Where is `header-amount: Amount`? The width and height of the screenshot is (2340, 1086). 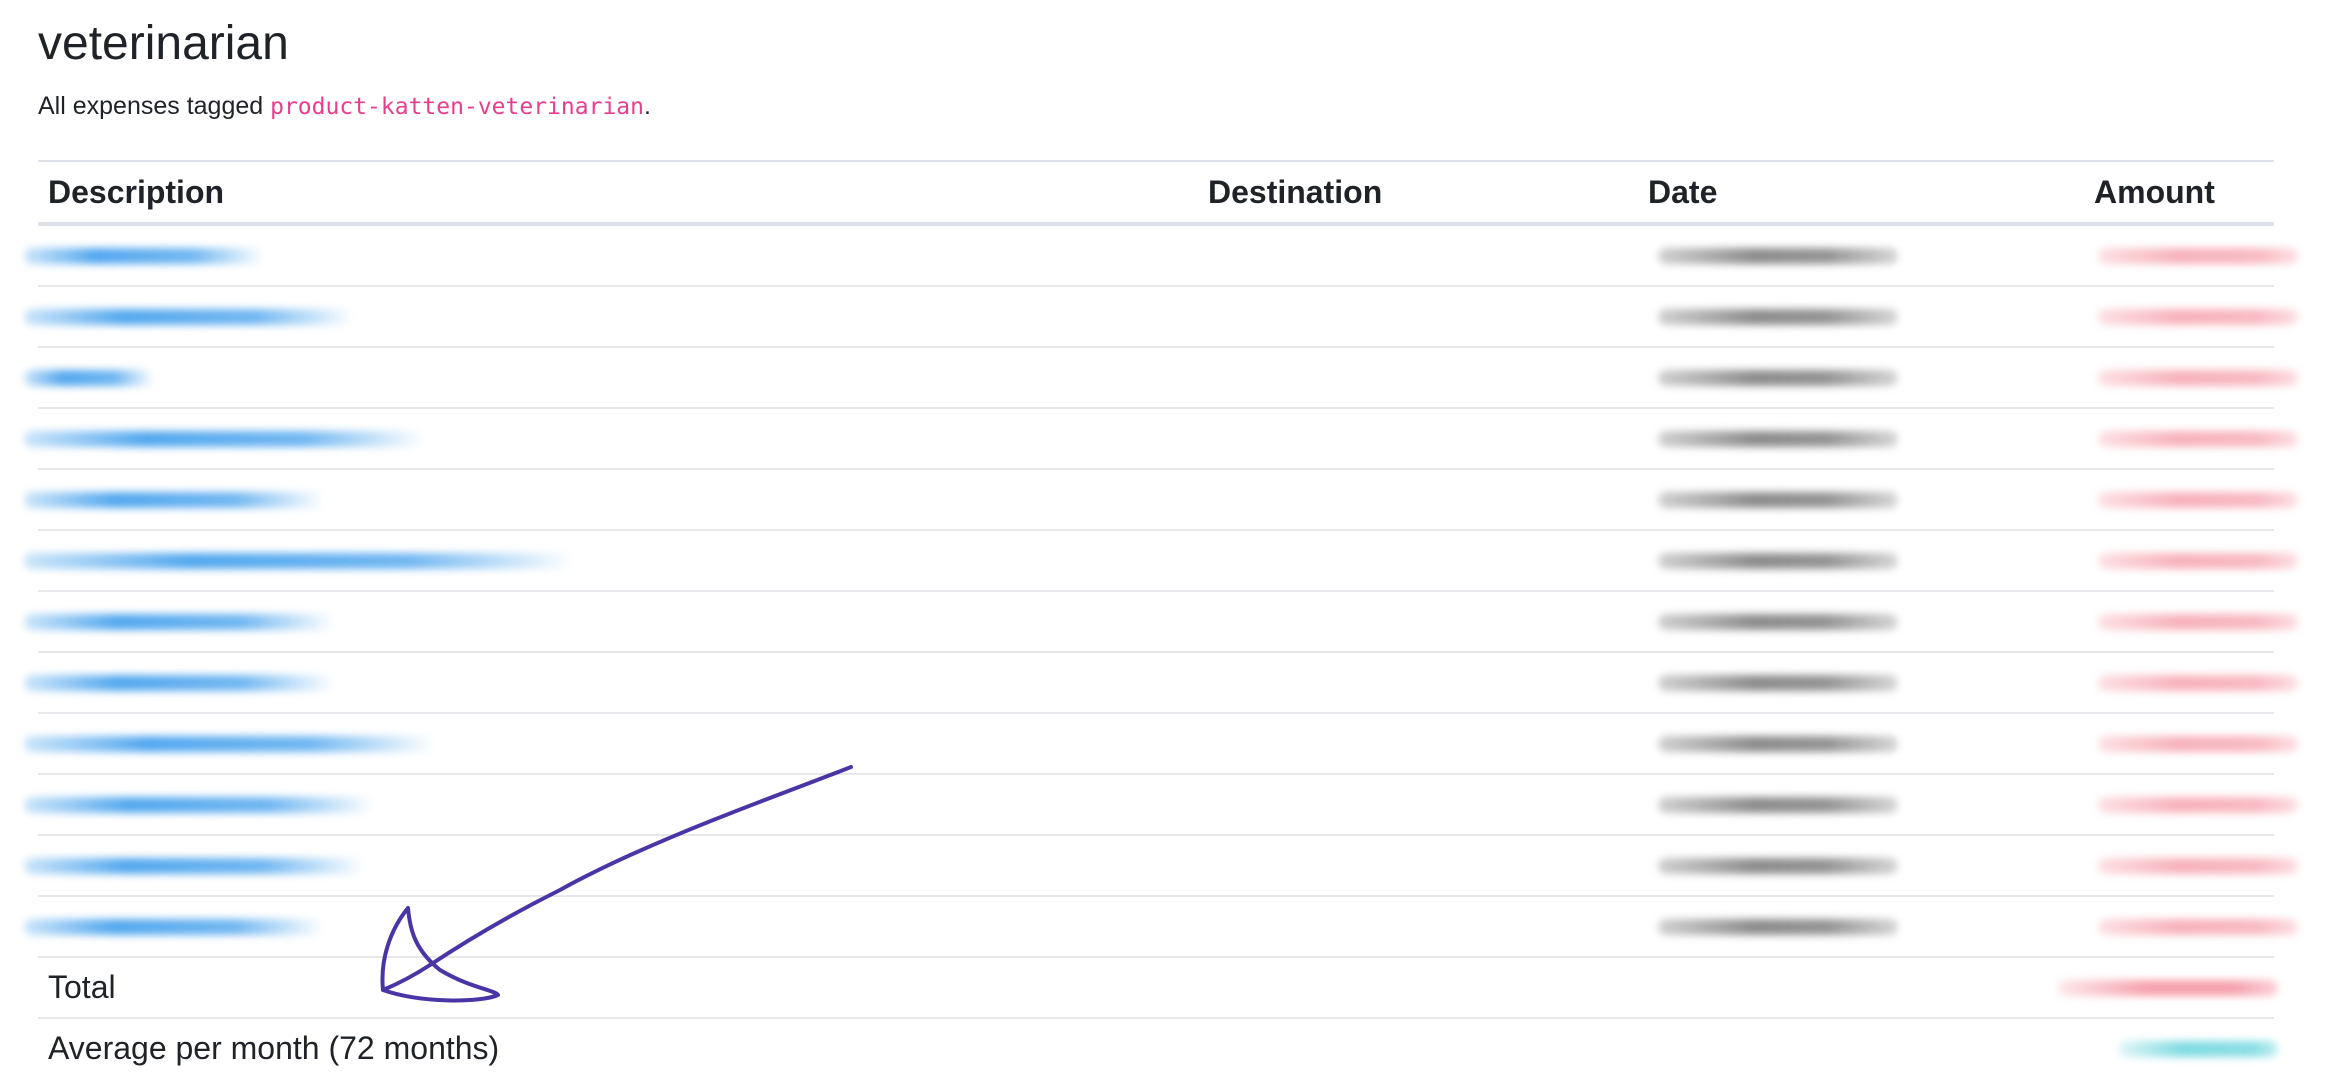 header-amount: Amount is located at coordinates (2179, 193).